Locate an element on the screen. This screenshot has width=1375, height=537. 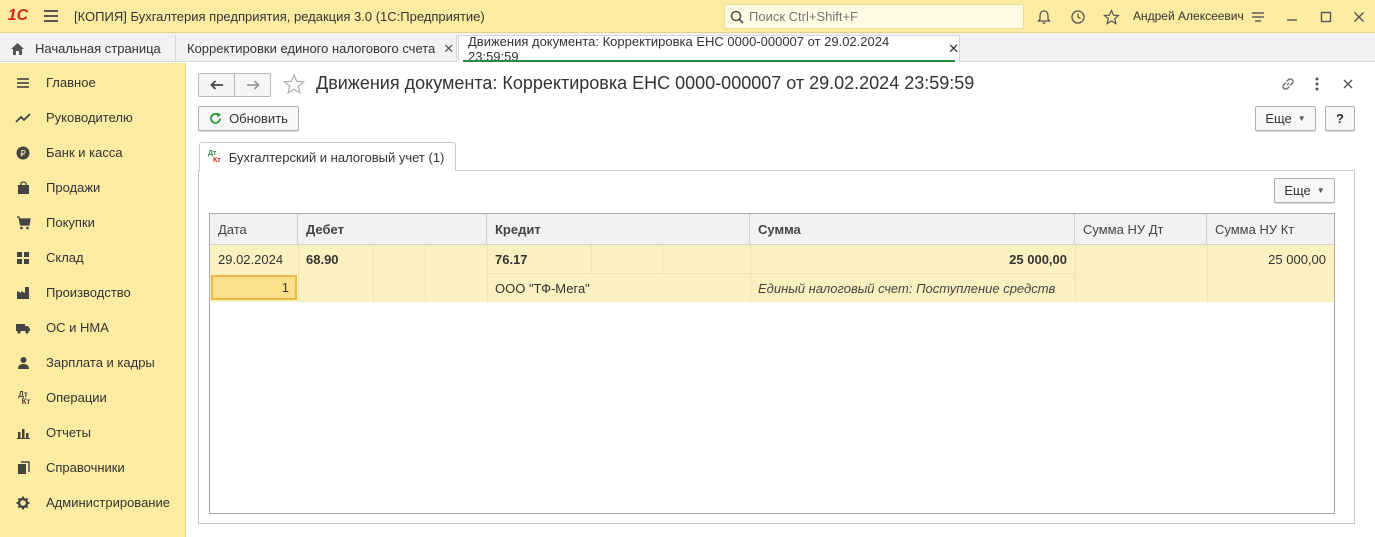
global-search is located at coordinates (874, 16).